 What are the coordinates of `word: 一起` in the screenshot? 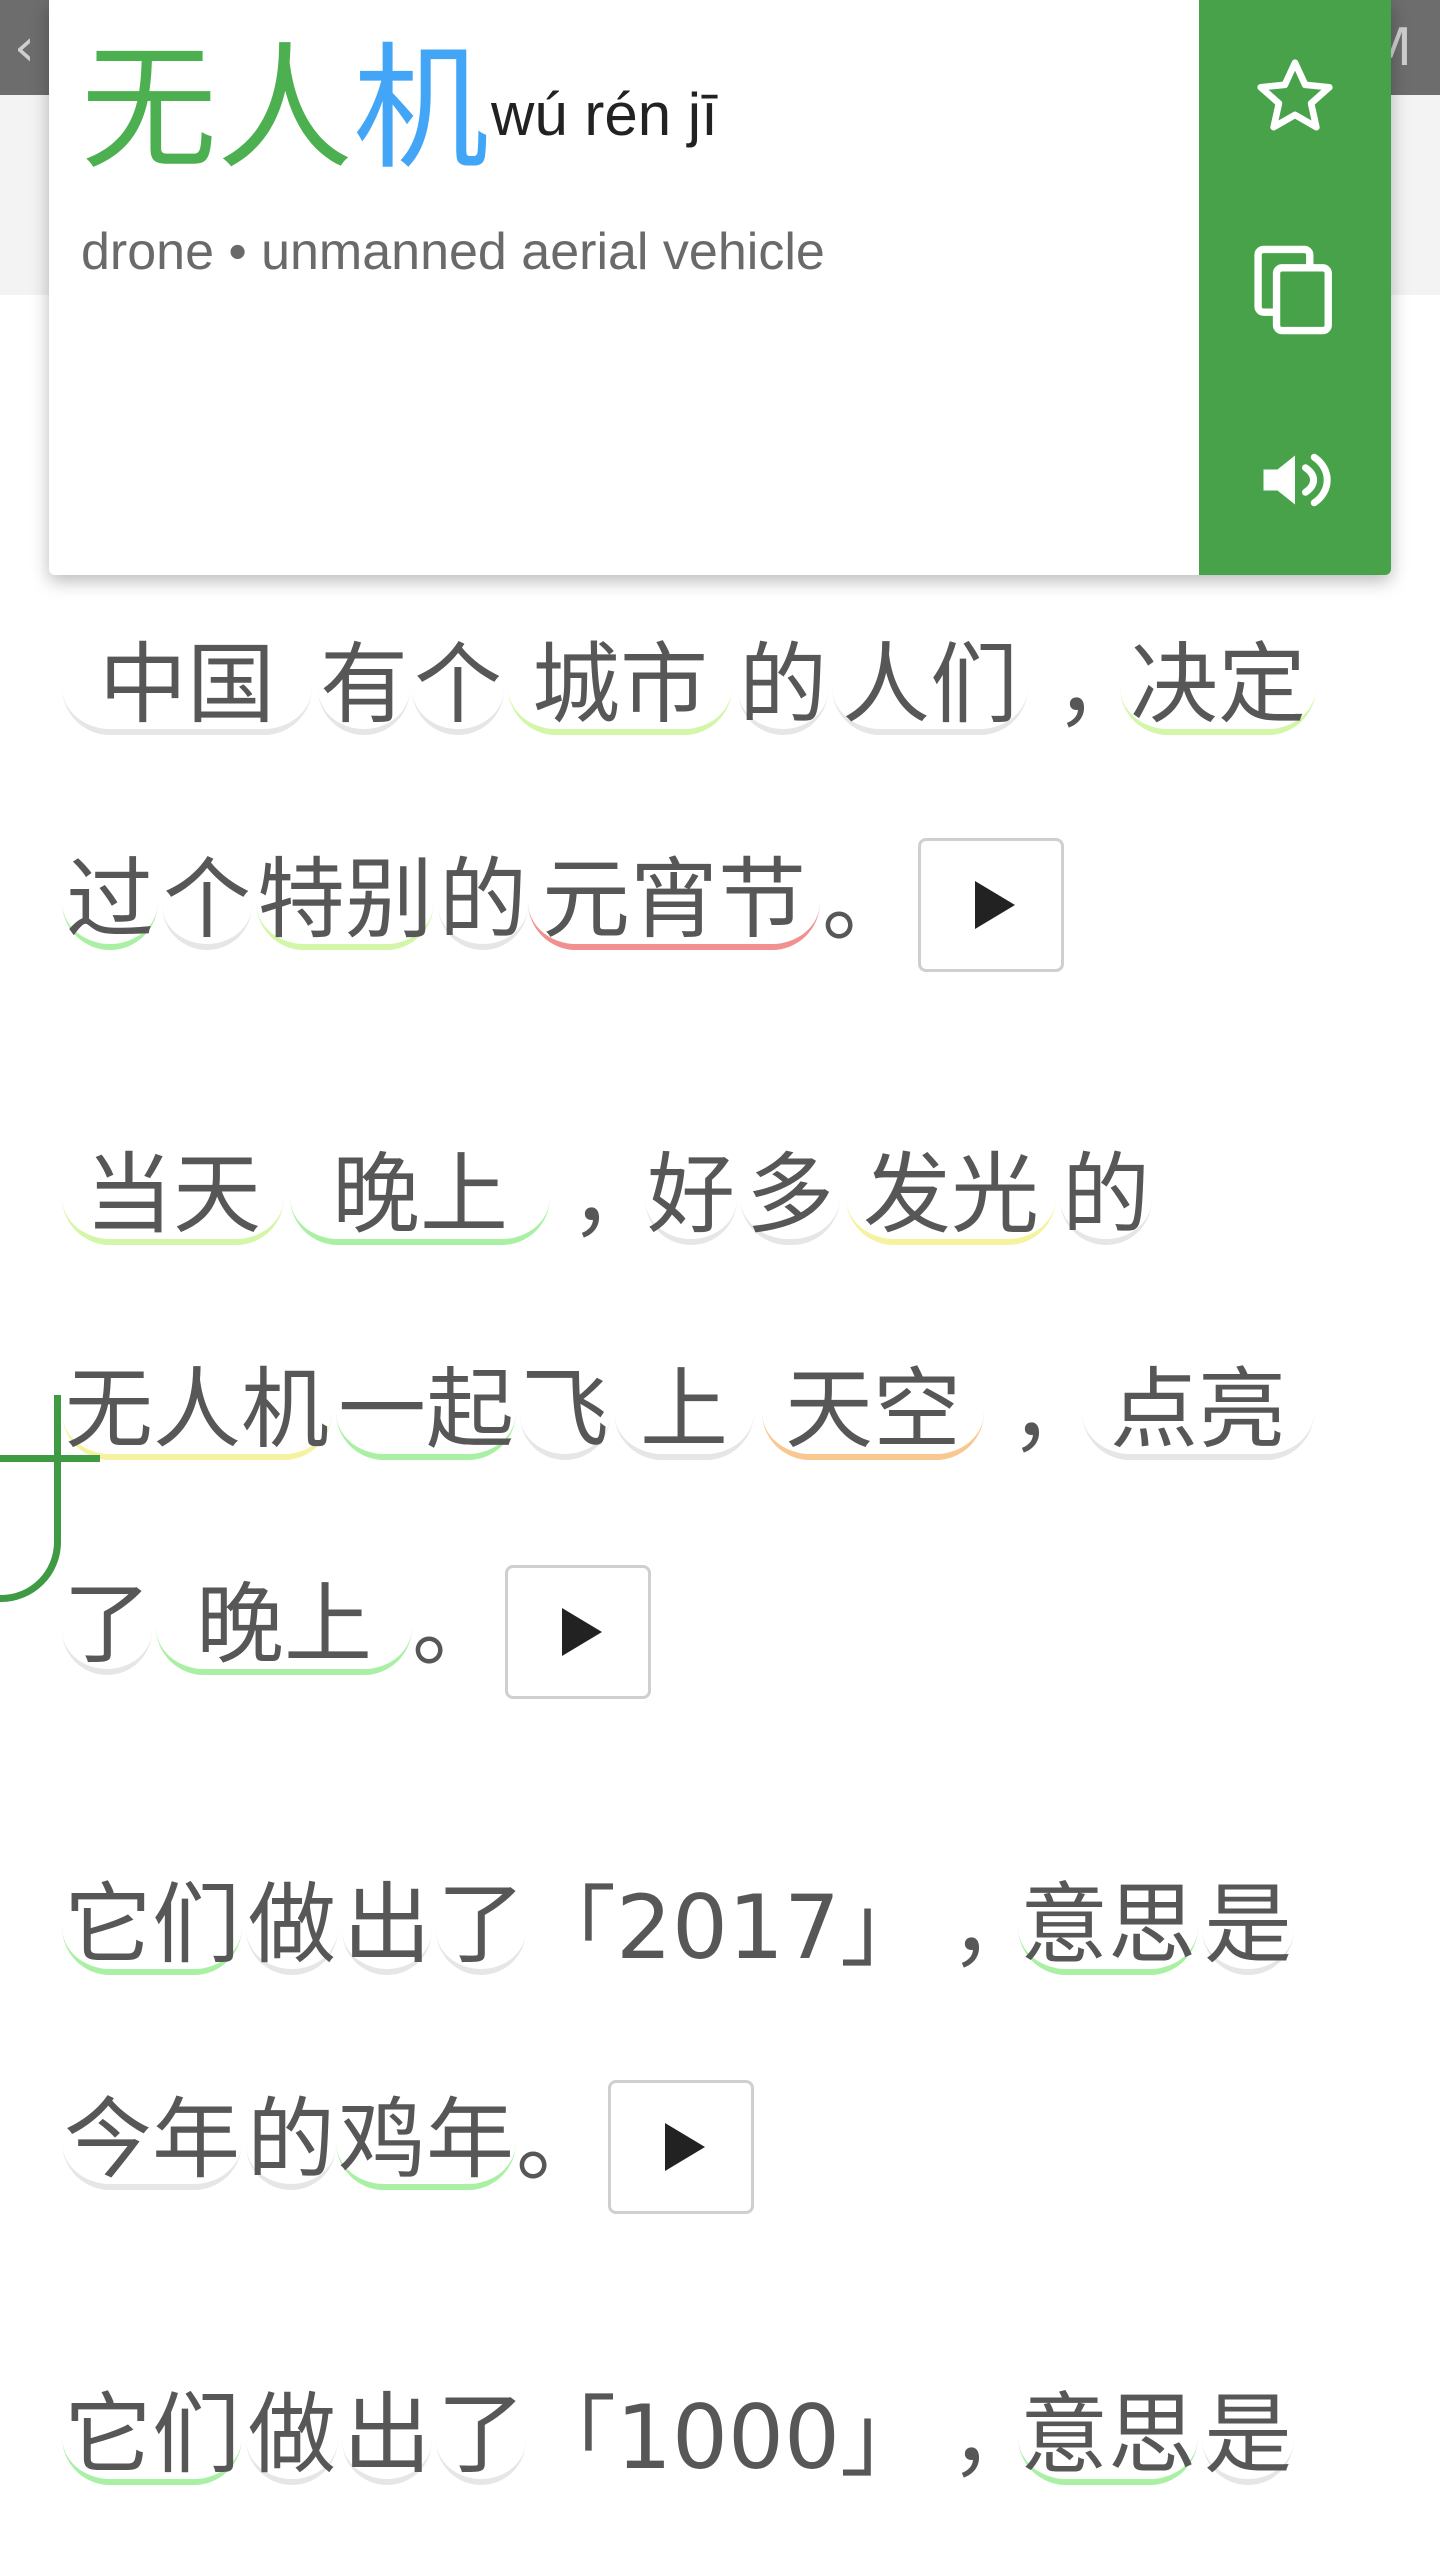 It's located at (426, 1405).